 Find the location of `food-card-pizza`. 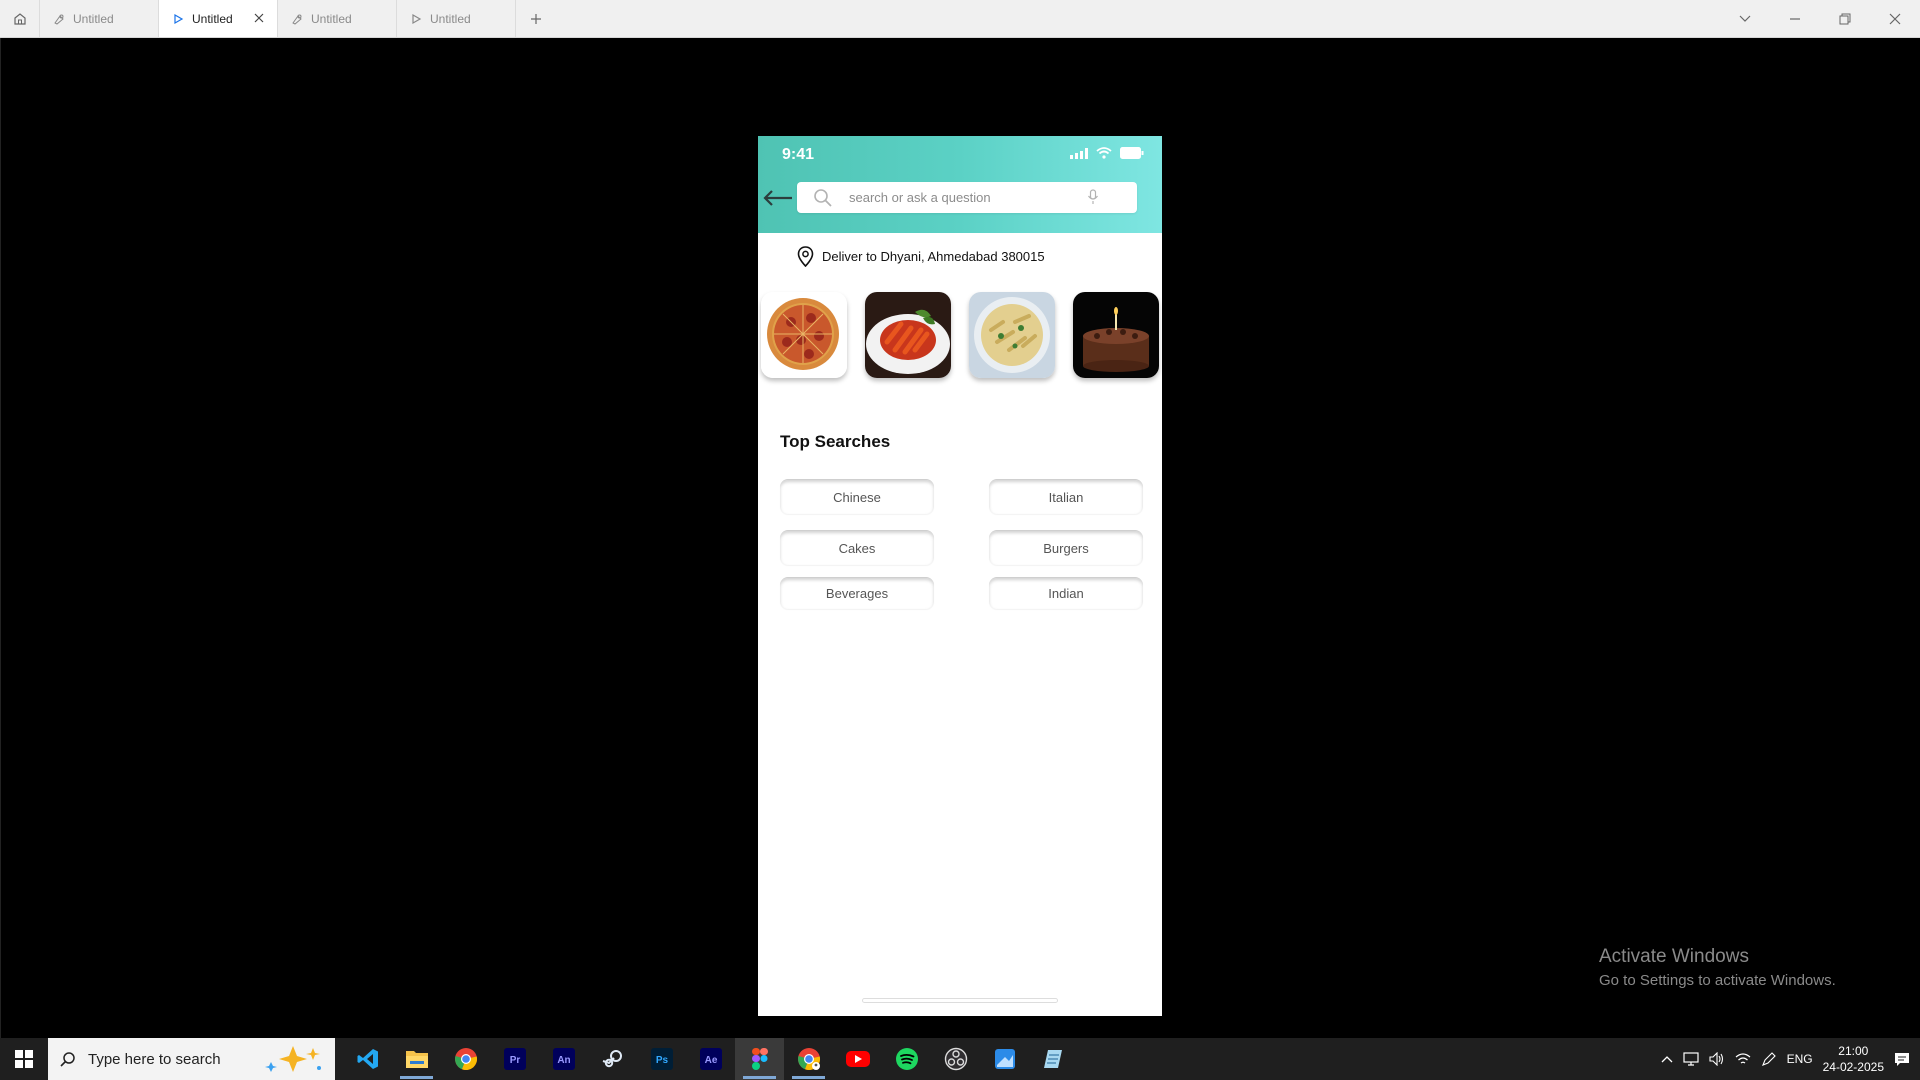

food-card-pizza is located at coordinates (804, 335).